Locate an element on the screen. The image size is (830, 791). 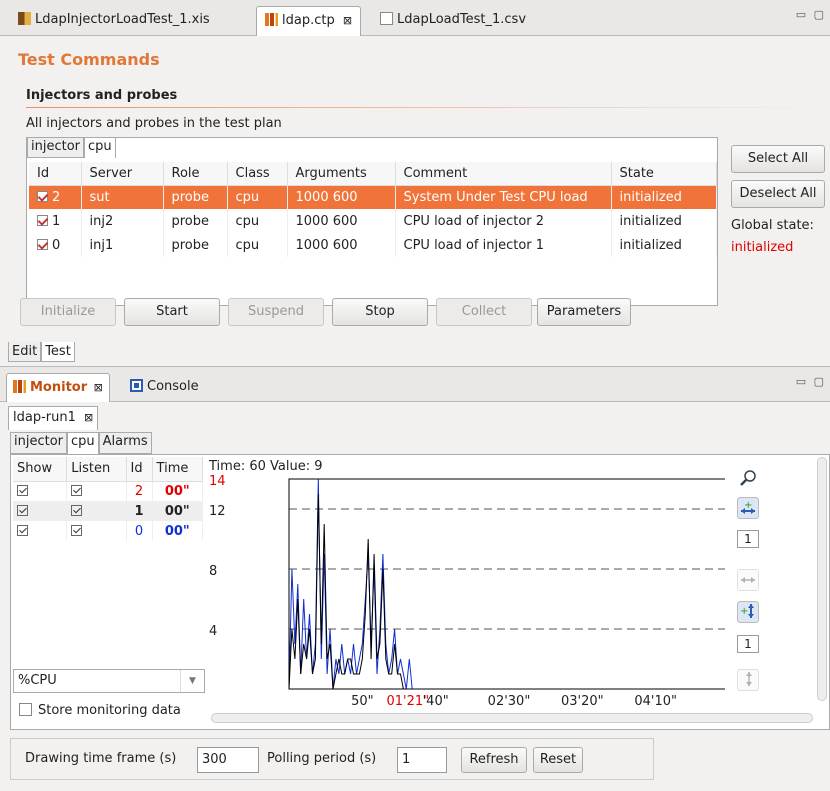
section-title: Injectors and probes is located at coordinates (102, 95).